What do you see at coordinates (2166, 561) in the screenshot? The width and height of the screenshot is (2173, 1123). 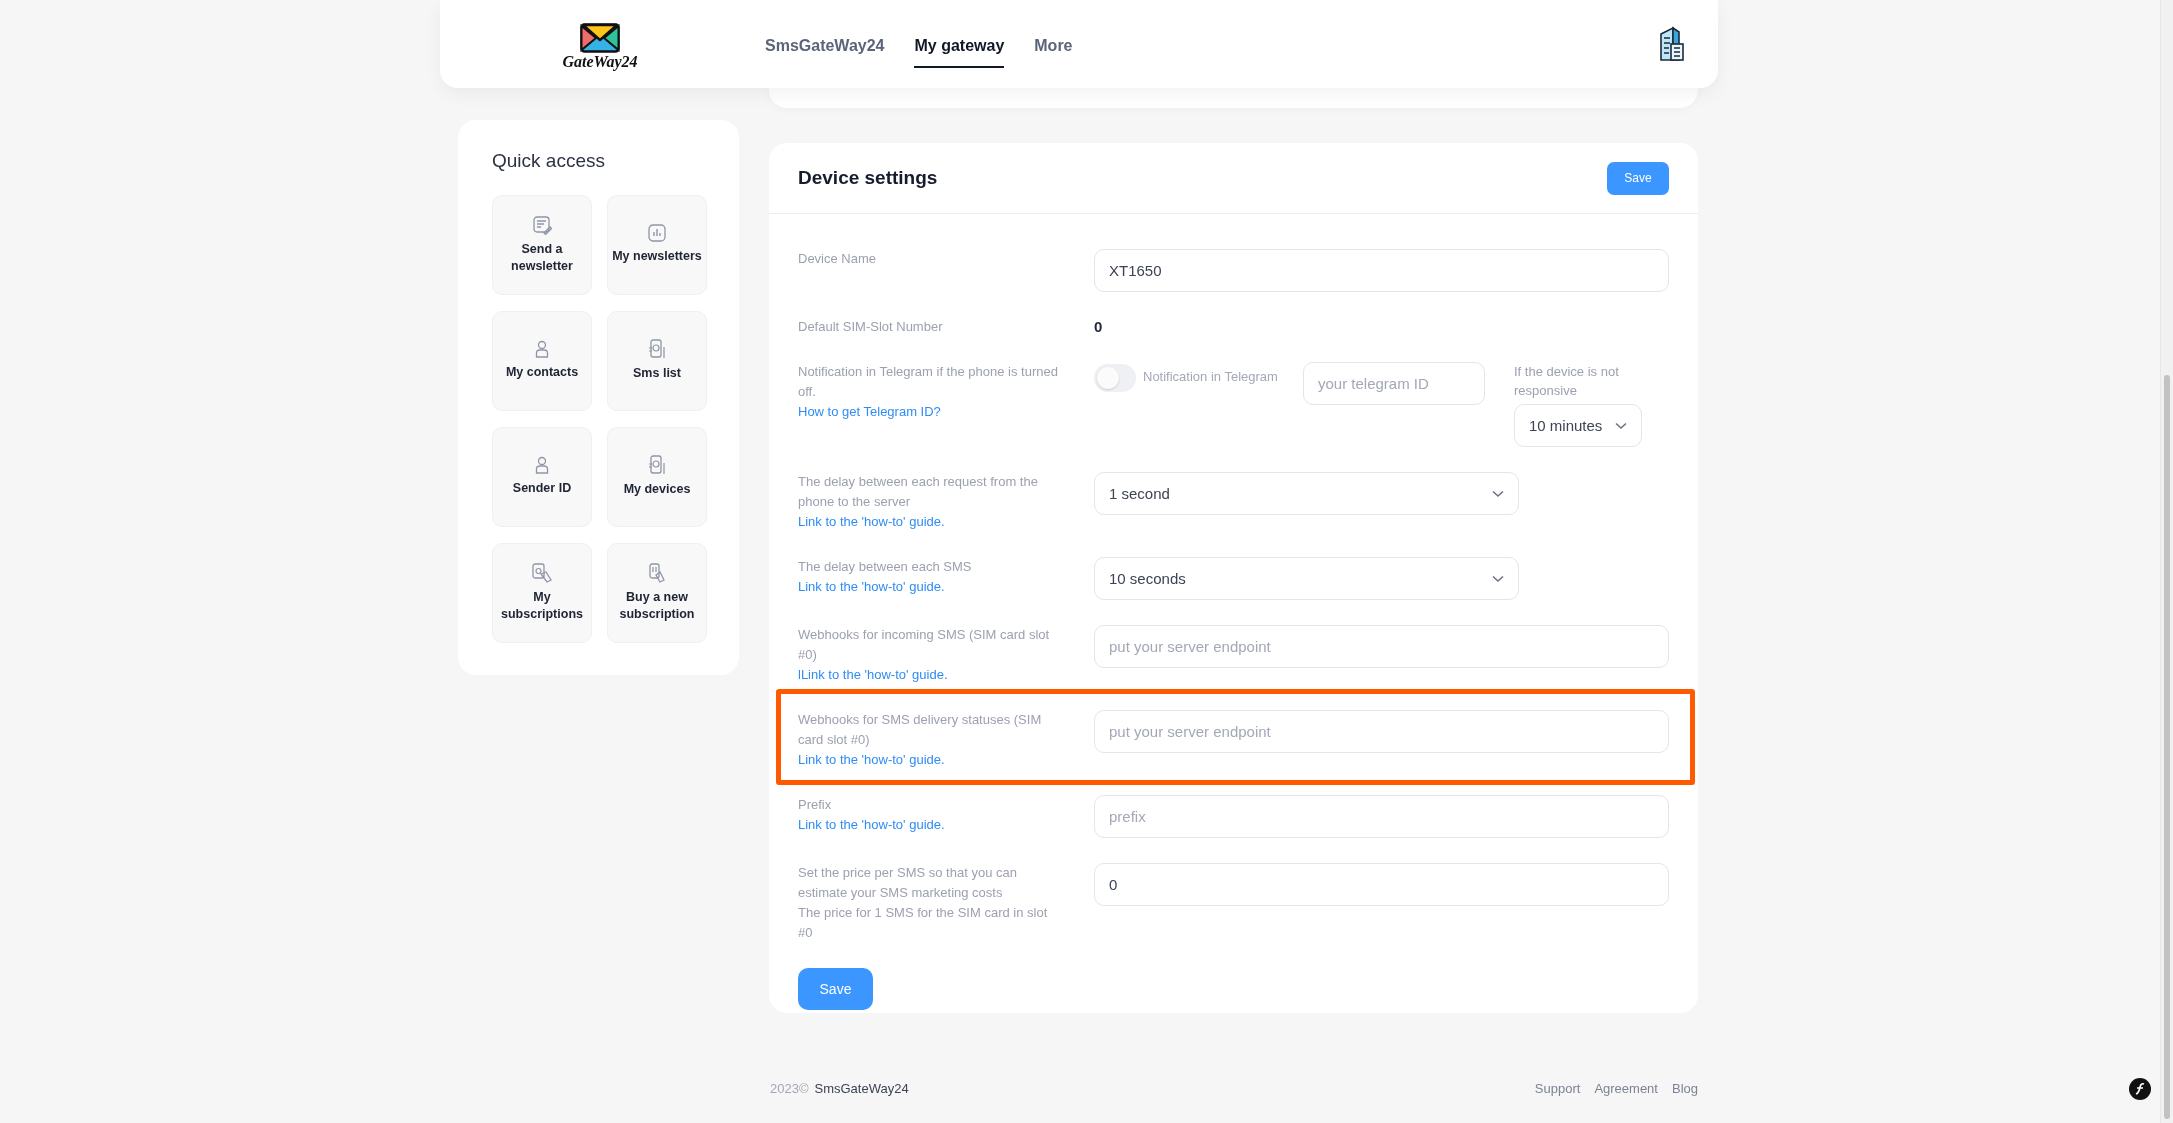 I see `scrollbar` at bounding box center [2166, 561].